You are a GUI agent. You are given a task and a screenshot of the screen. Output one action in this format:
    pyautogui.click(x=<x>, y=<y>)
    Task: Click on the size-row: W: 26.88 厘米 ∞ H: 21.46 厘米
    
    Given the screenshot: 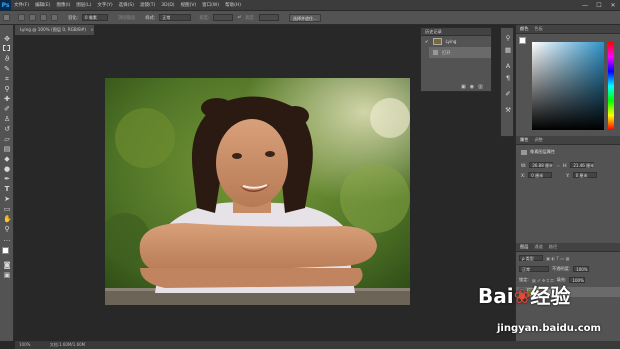 What is the action you would take?
    pyautogui.click(x=558, y=165)
    